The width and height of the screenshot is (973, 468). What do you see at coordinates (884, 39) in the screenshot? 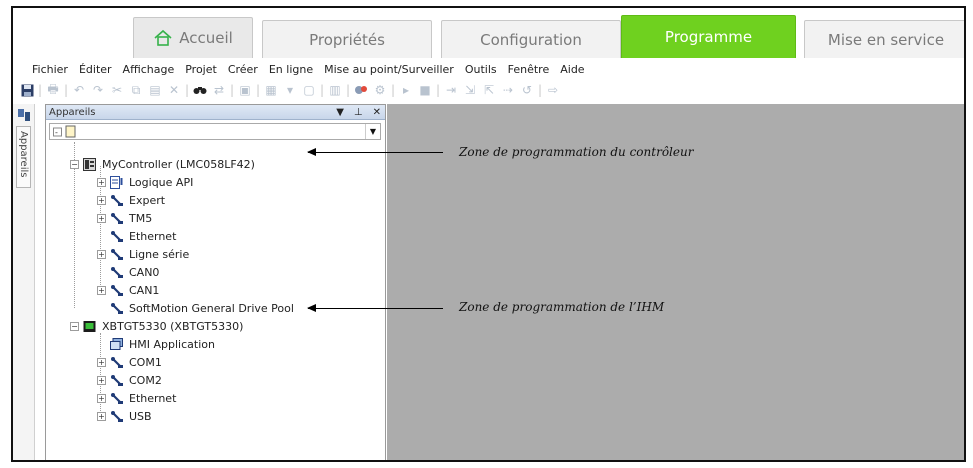
I see `tab-mise-en-service: Mise en service` at bounding box center [884, 39].